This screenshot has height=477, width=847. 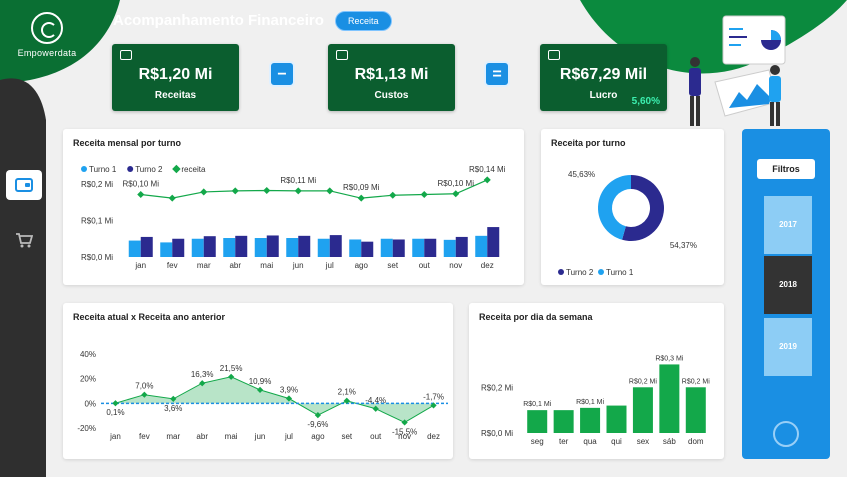 I want to click on kpi-lucro: R$67,29 Mil Lucro 5,60%, so click(x=603, y=77).